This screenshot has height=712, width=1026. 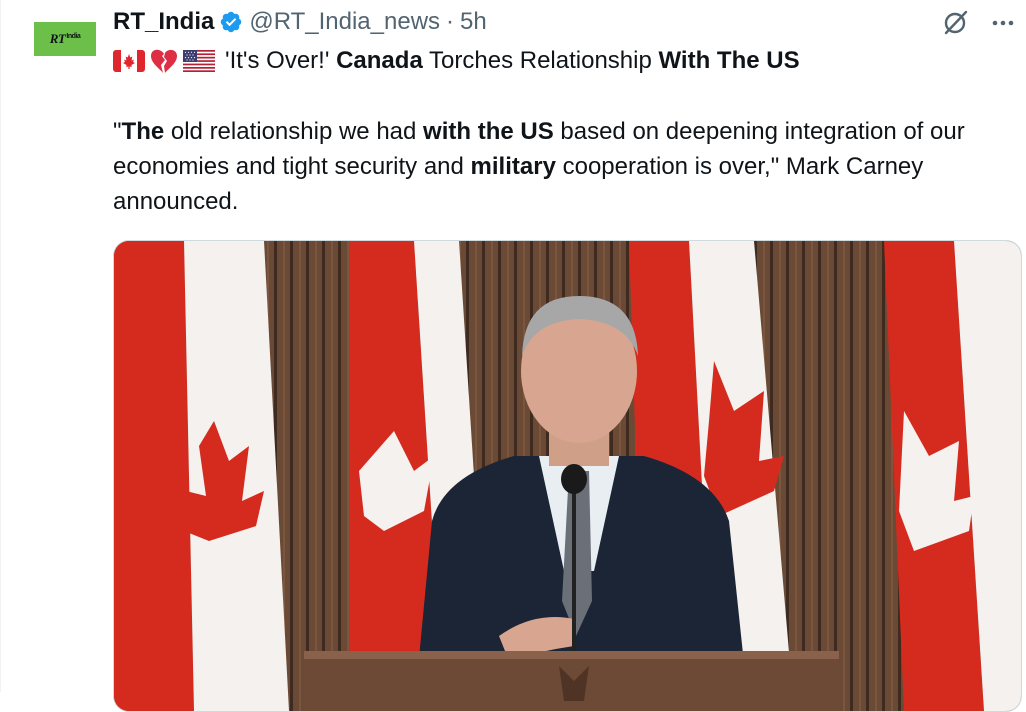 What do you see at coordinates (571, 681) in the screenshot?
I see `podium` at bounding box center [571, 681].